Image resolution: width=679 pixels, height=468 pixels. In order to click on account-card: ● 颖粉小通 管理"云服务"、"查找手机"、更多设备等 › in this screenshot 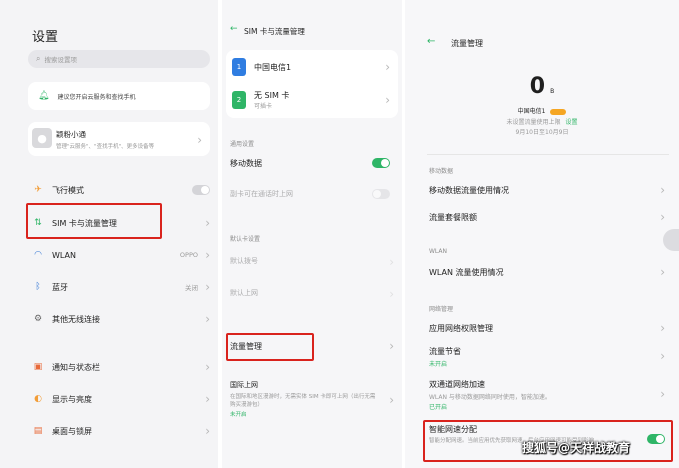, I will do `click(119, 139)`.